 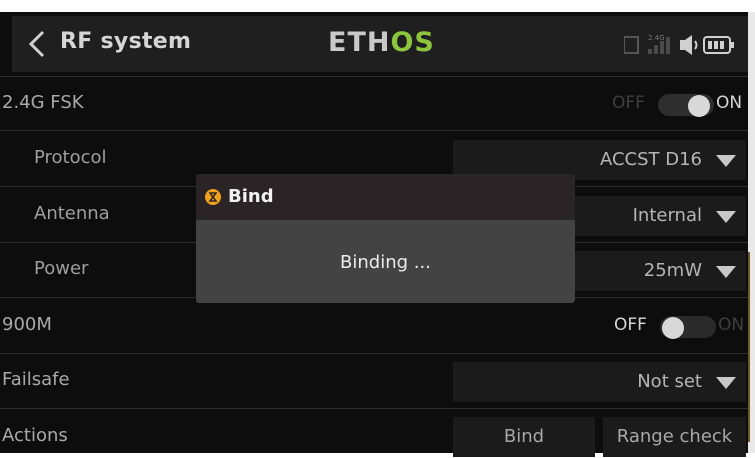 What do you see at coordinates (688, 327) in the screenshot?
I see `m900-toggle-track` at bounding box center [688, 327].